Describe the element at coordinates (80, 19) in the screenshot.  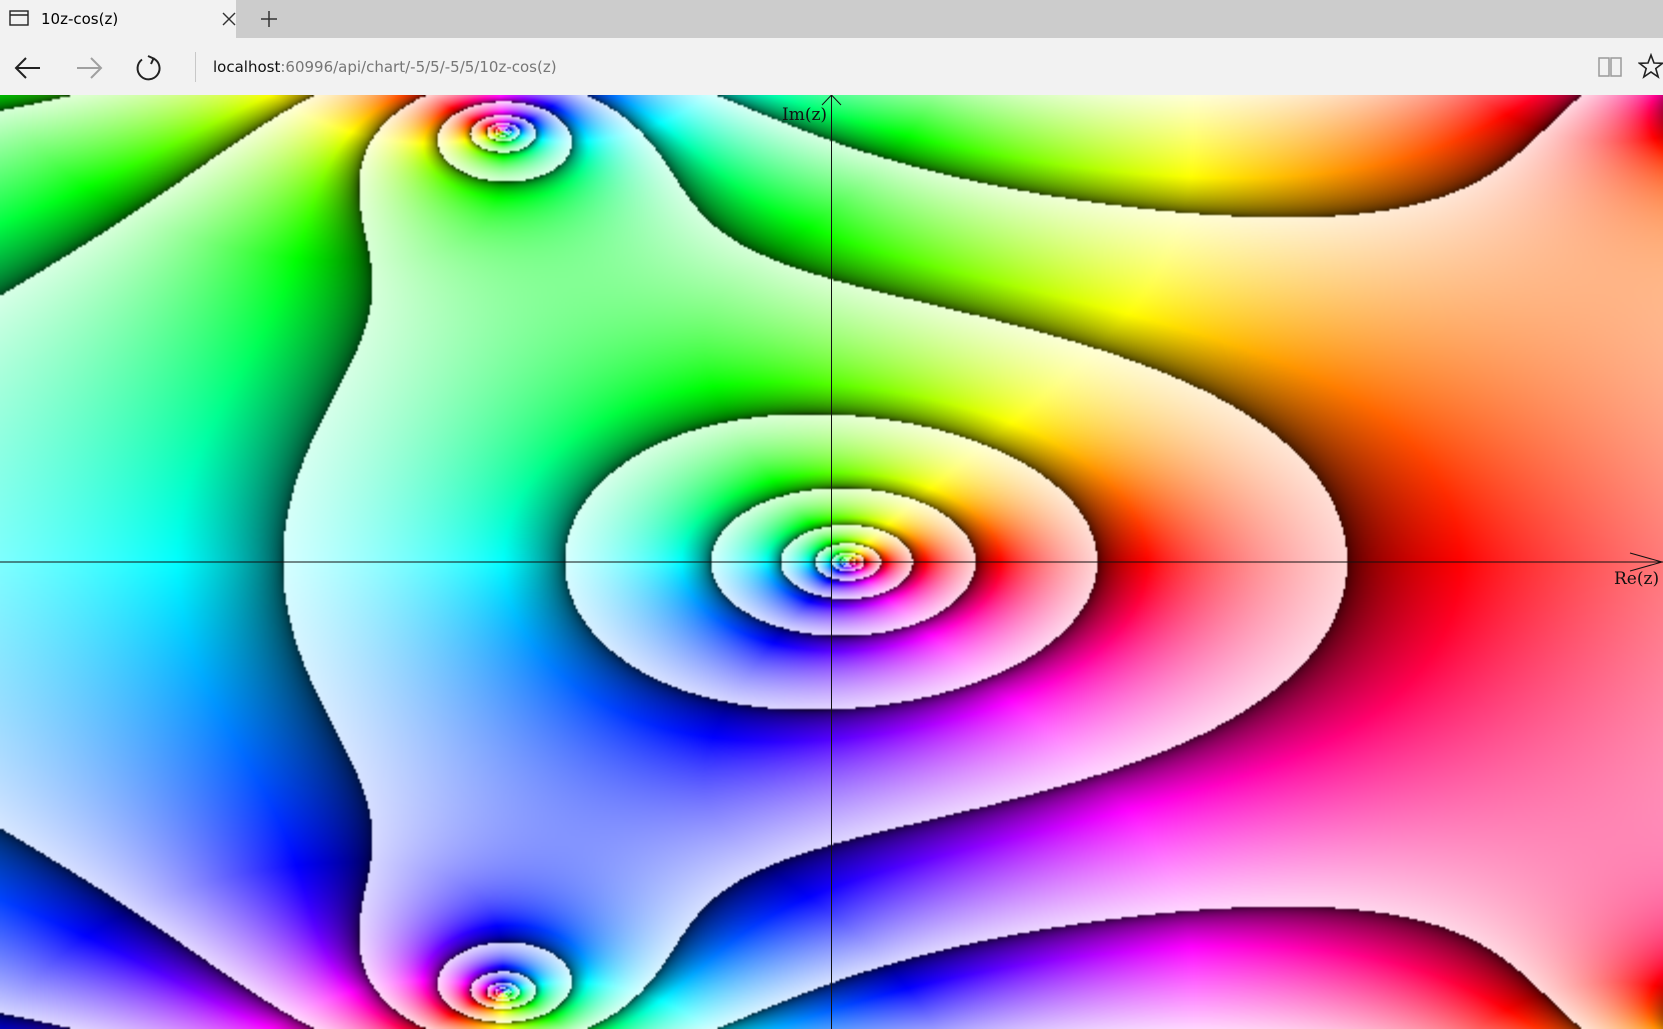
I see `tab-title: 10z-cos(z)` at that location.